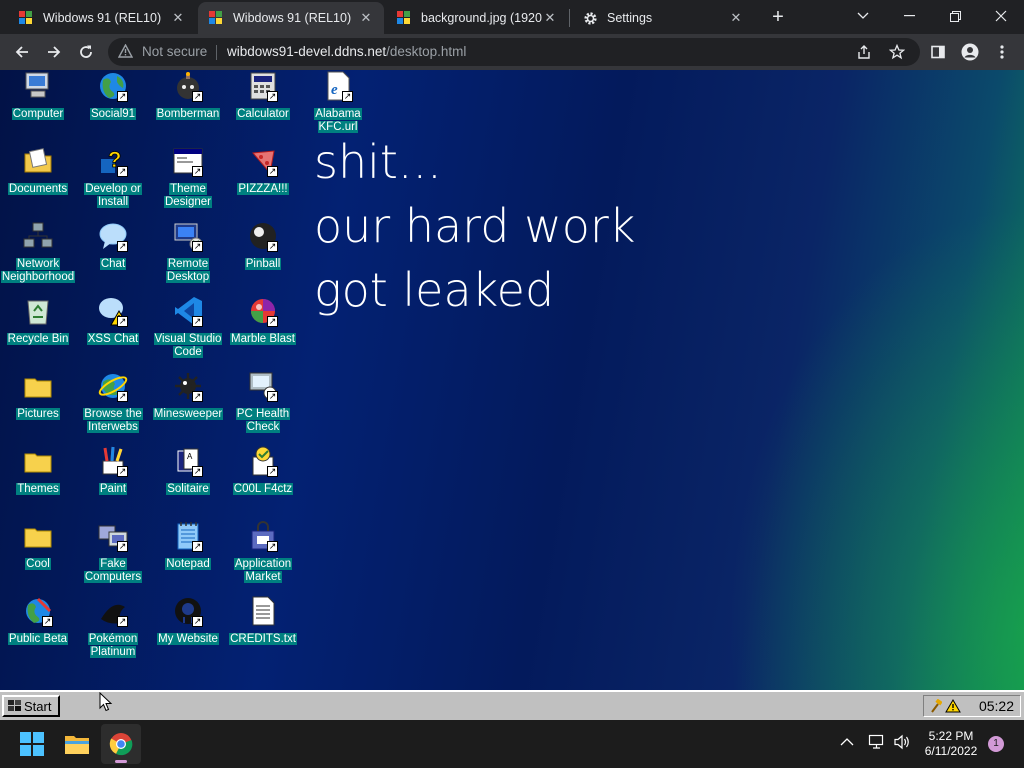 This screenshot has height=768, width=1024. I want to click on tab-title: background.jpg (1920×, so click(481, 18).